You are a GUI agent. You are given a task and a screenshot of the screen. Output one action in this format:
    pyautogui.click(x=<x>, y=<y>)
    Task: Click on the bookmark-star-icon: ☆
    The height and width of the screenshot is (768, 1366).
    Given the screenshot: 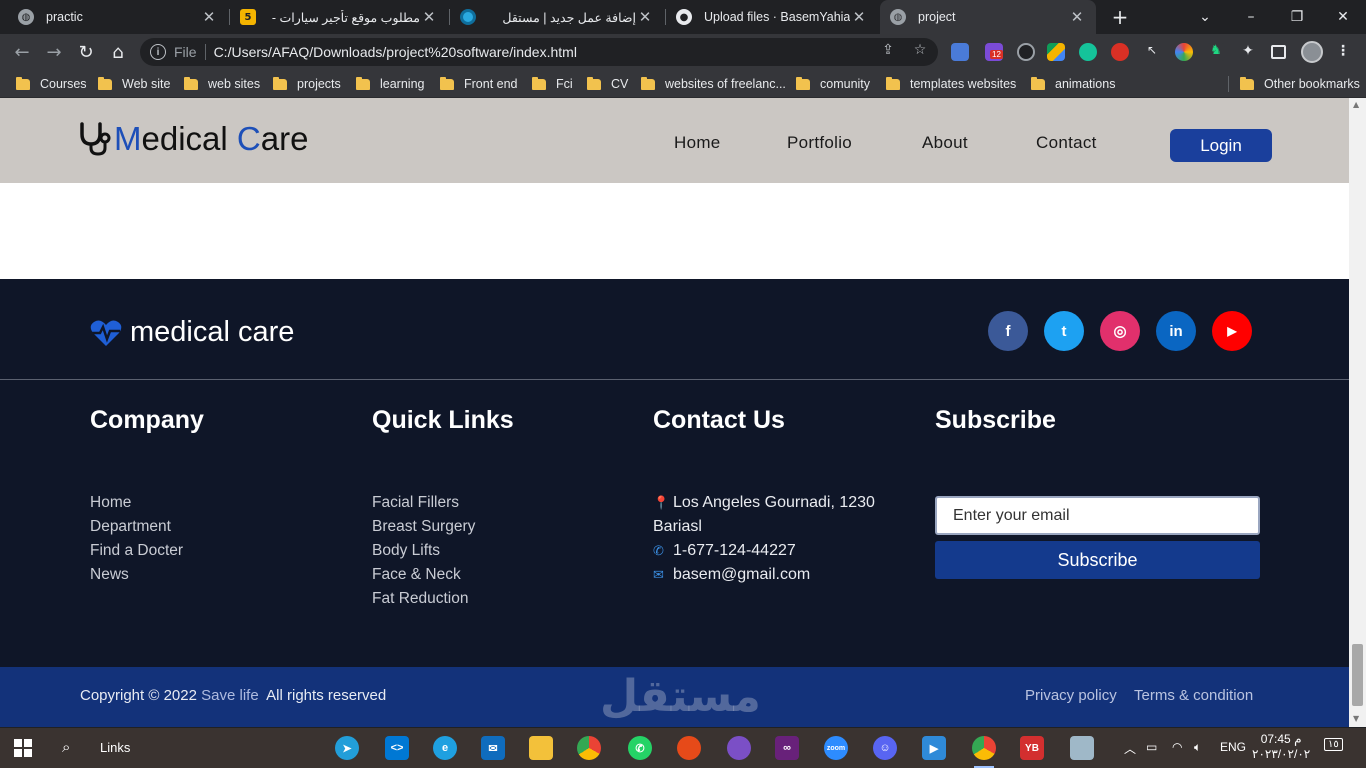 What is the action you would take?
    pyautogui.click(x=920, y=50)
    